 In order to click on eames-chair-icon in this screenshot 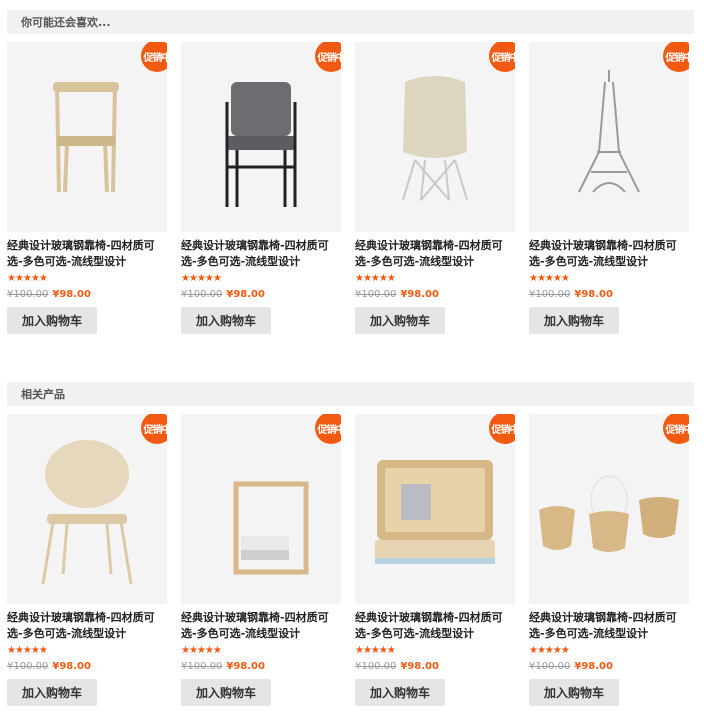, I will do `click(435, 138)`.